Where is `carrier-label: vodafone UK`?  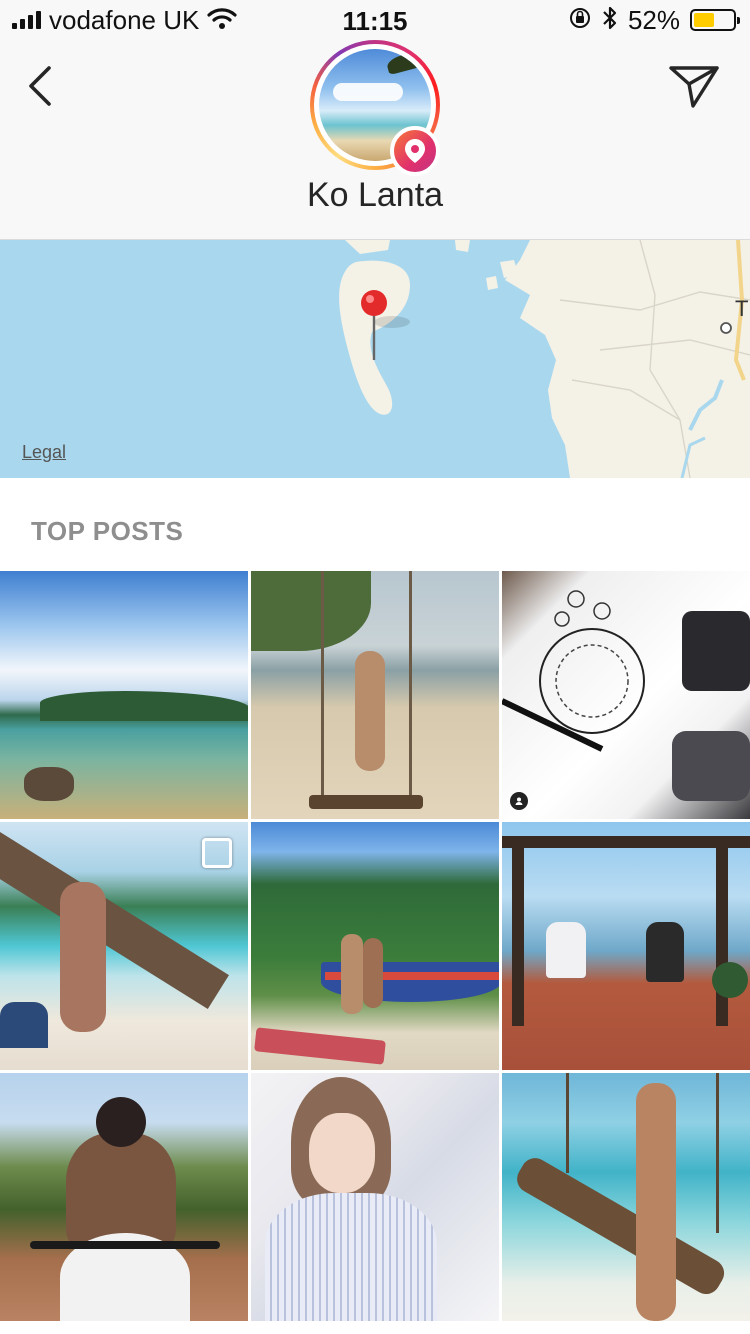 carrier-label: vodafone UK is located at coordinates (124, 19).